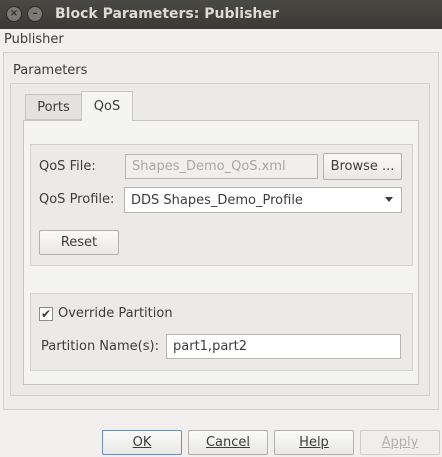  I want to click on qos-profile-label: QoS Profile:, so click(77, 199).